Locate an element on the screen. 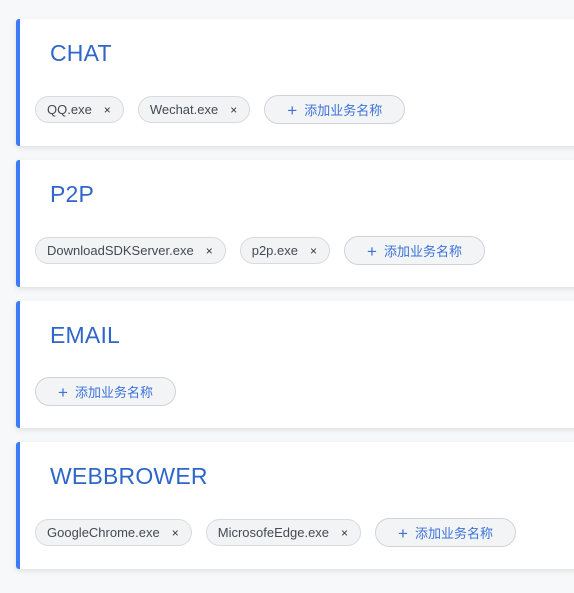  tag-label: GoogleChrome.exe is located at coordinates (103, 532).